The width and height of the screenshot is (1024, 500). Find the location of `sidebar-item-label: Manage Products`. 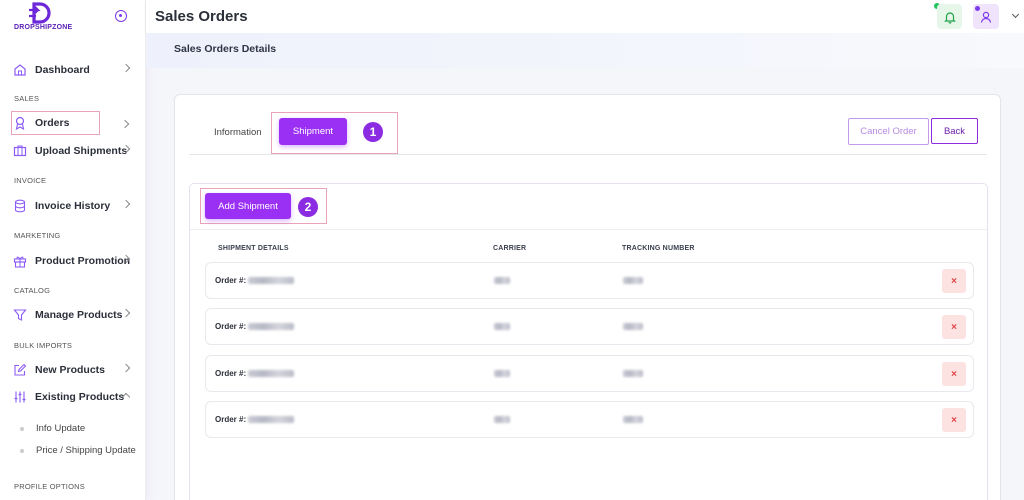

sidebar-item-label: Manage Products is located at coordinates (79, 315).